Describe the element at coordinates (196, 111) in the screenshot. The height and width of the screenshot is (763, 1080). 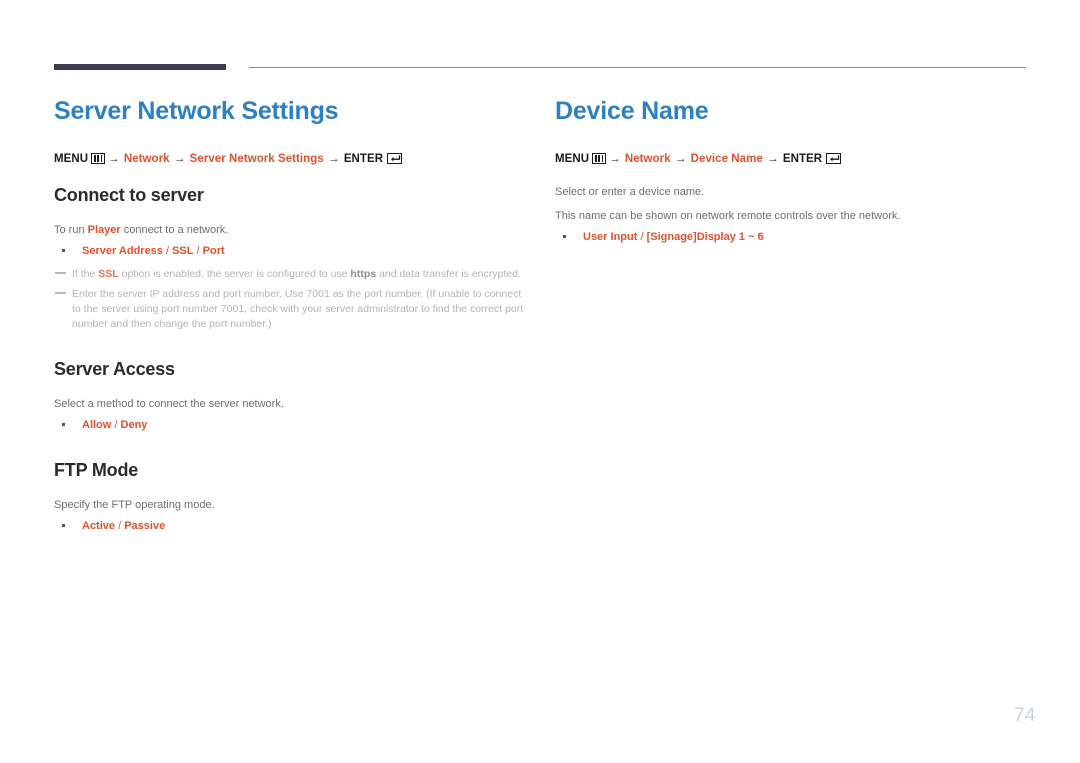
I see `page-title-left: Server Network Settings` at that location.